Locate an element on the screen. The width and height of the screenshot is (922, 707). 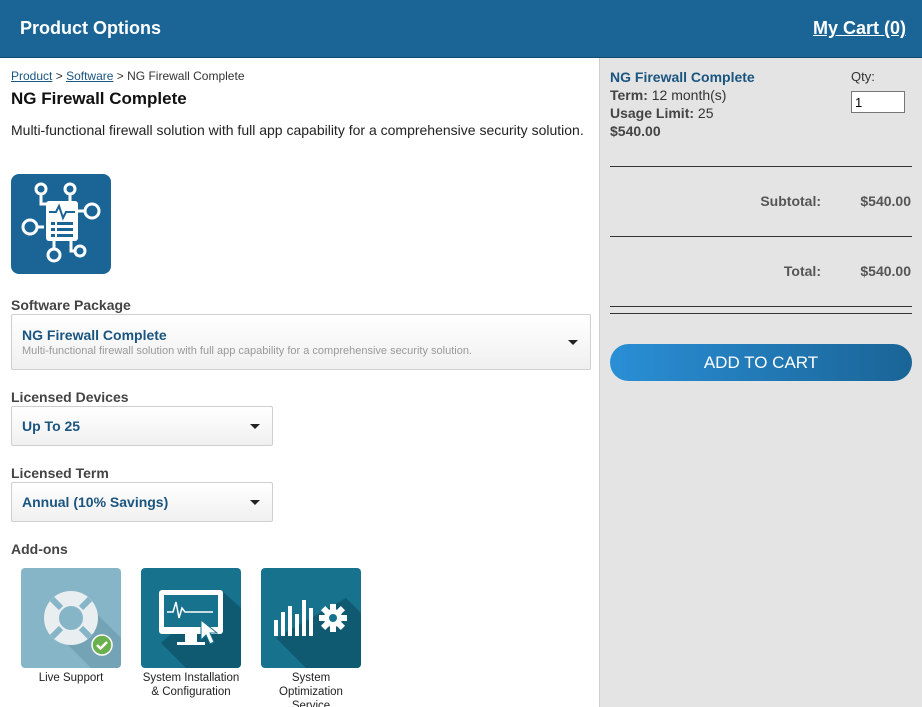
product-title: NG Firewall Complete is located at coordinates (99, 98).